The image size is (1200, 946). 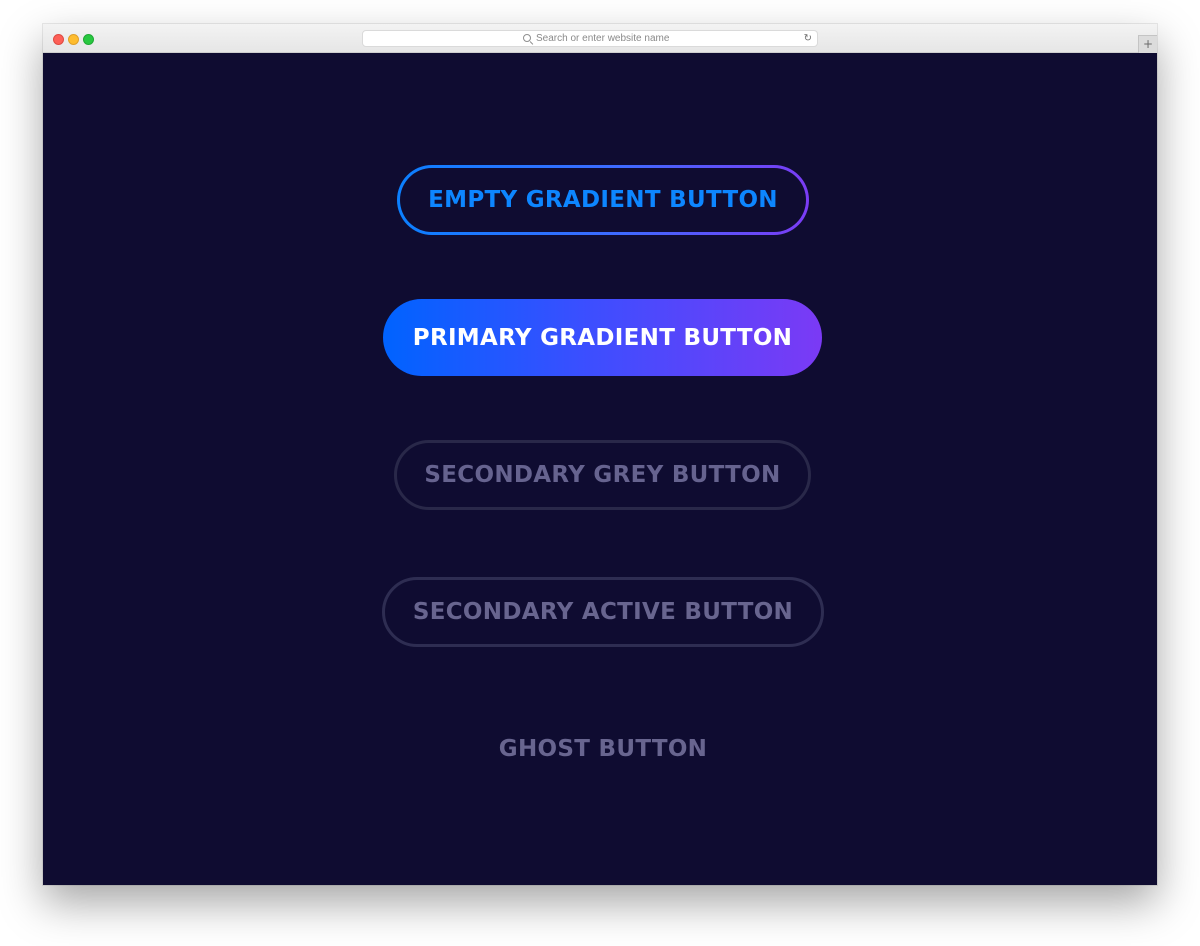 I want to click on ghost-button: GHOST BUTTON, so click(x=603, y=749).